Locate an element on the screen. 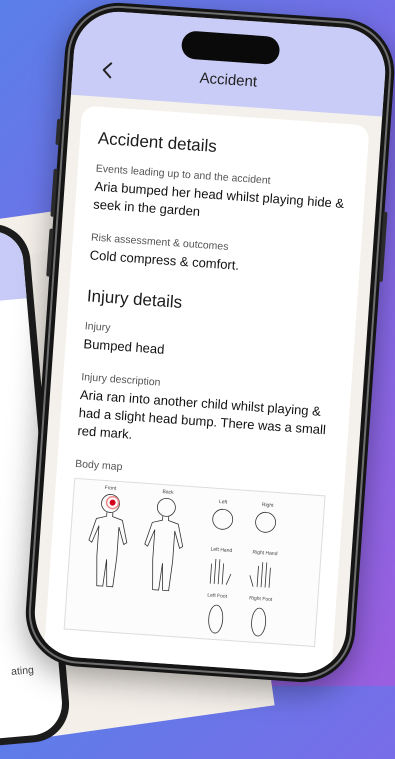 Image resolution: width=395 pixels, height=759 pixels. injury-details-title: Injury details is located at coordinates (134, 299).